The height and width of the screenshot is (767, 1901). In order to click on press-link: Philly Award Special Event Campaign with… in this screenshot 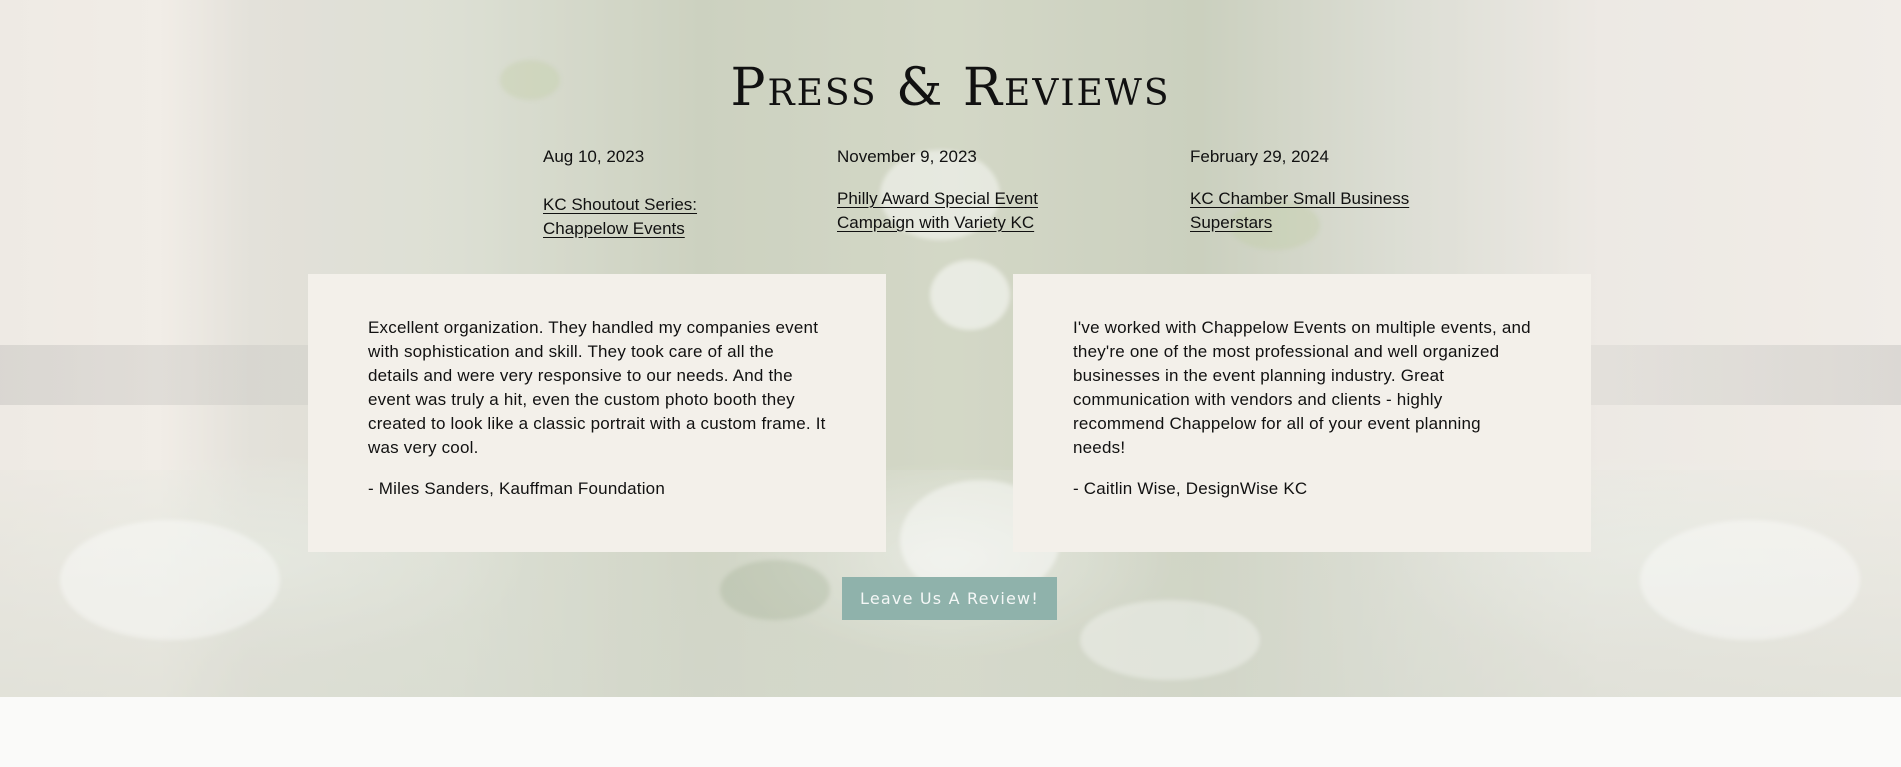, I will do `click(937, 210)`.